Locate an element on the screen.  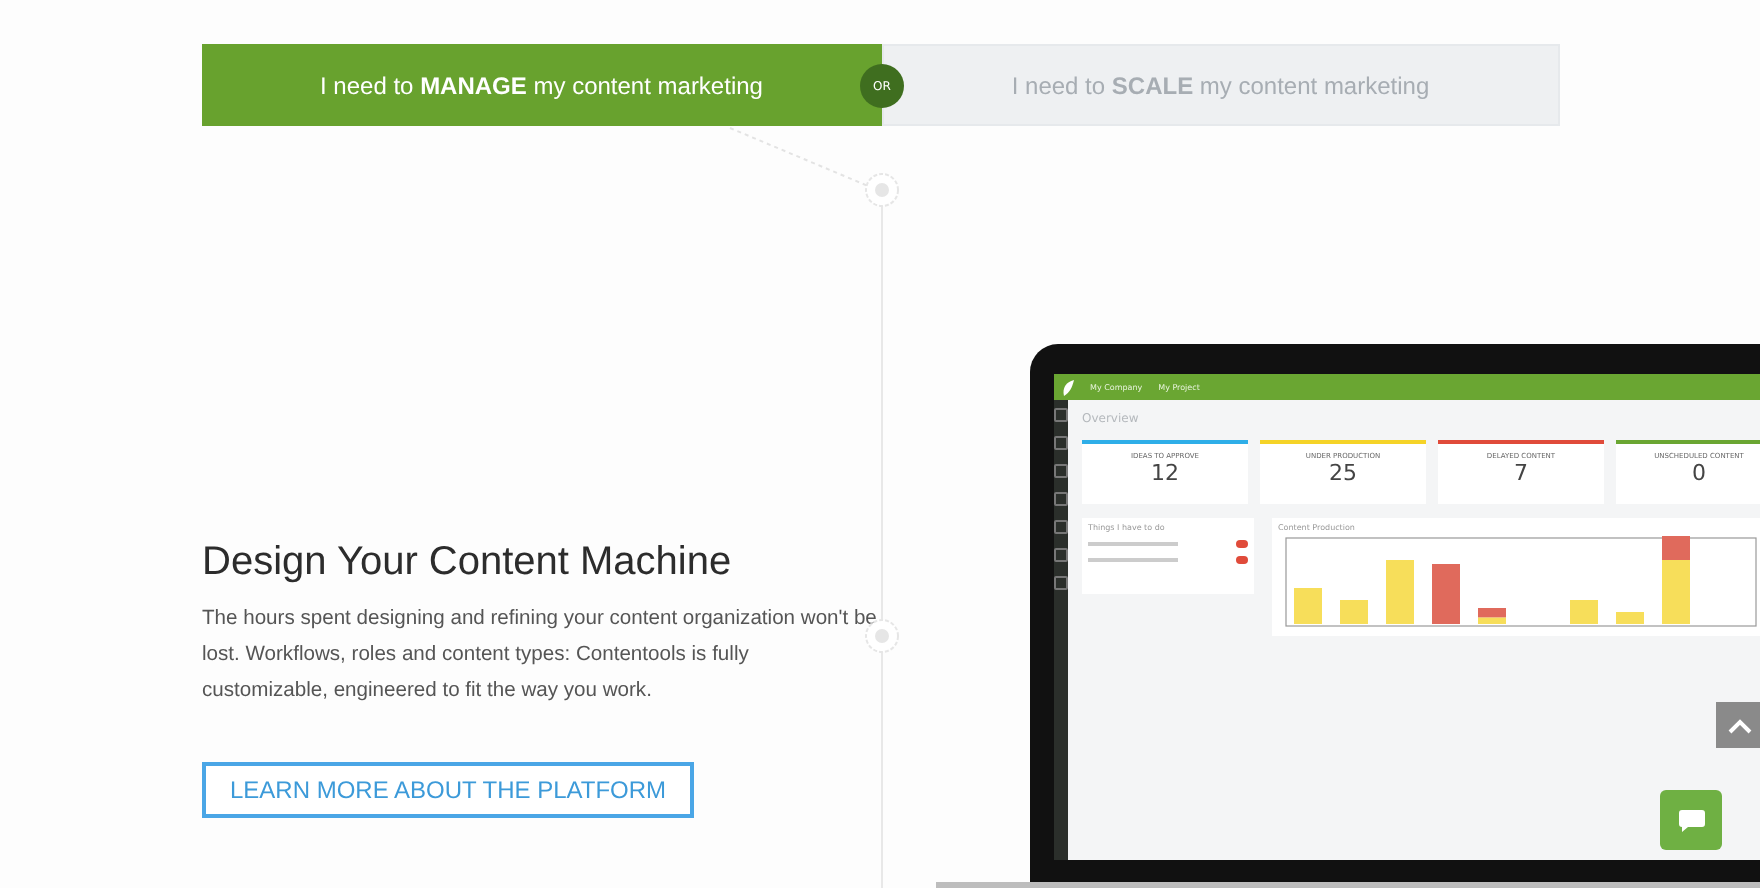
stat-value: 12 is located at coordinates (1165, 473).